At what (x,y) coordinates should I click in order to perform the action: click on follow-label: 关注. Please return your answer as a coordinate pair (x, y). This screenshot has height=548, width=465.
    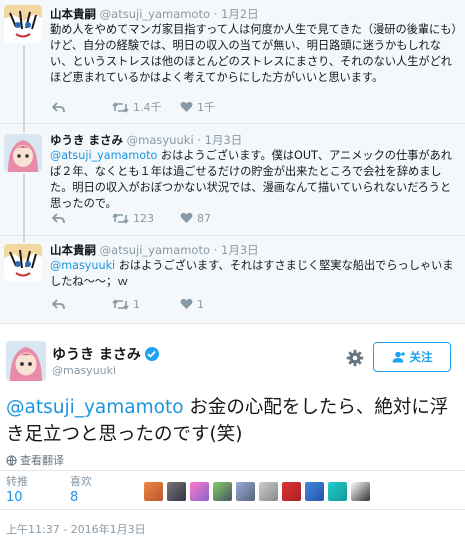
    Looking at the image, I should click on (421, 357).